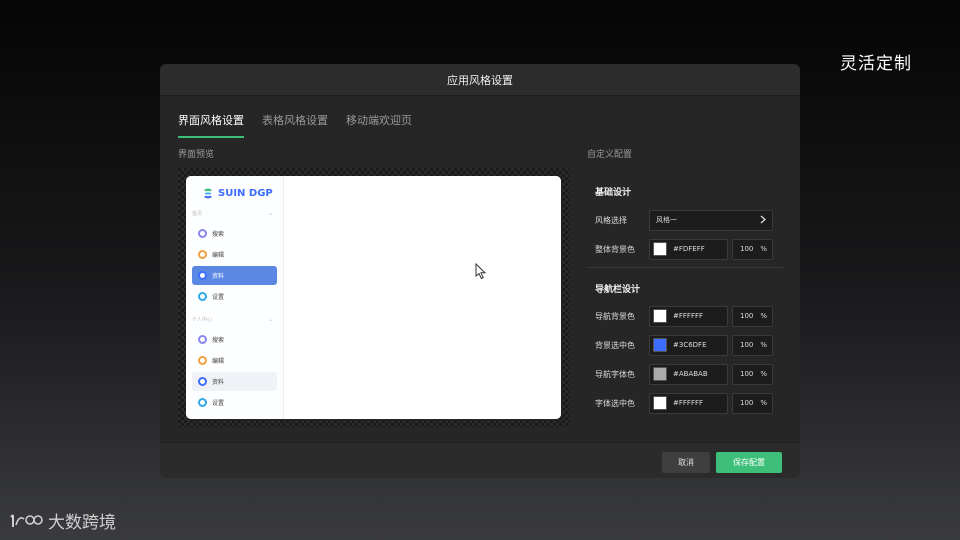 The image size is (960, 540). Describe the element at coordinates (197, 213) in the screenshot. I see `preview-group-label: 首页` at that location.